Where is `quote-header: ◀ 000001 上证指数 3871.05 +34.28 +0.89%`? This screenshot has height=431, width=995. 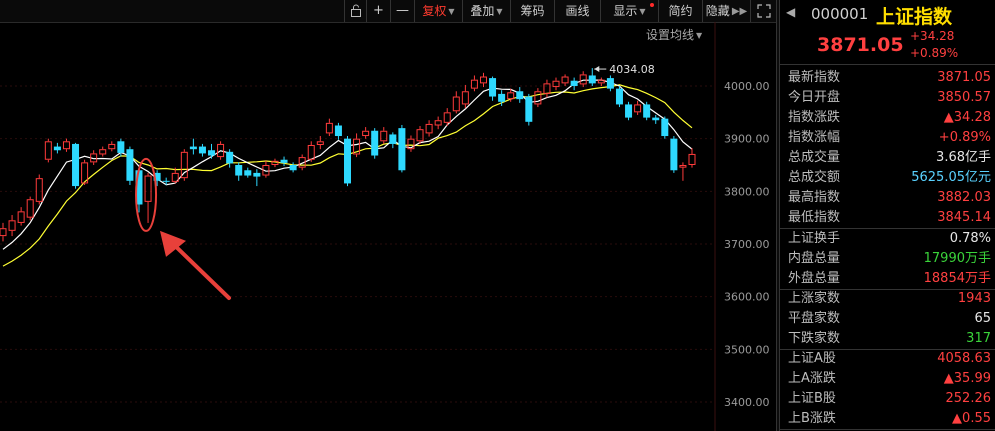
quote-header: ◀ 000001 上证指数 3871.05 +34.28 +0.89% is located at coordinates (887, 32).